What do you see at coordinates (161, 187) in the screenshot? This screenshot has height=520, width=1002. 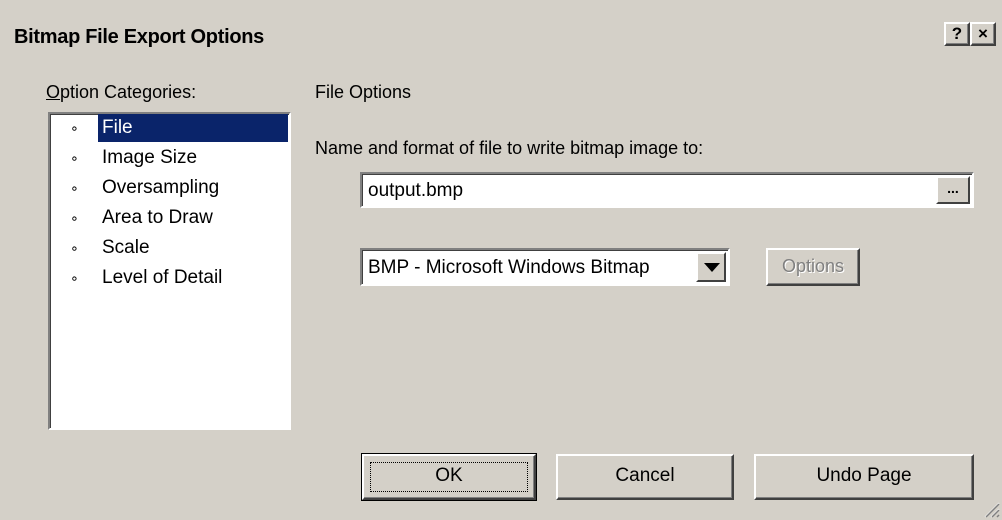 I see `category-label: Oversampling` at bounding box center [161, 187].